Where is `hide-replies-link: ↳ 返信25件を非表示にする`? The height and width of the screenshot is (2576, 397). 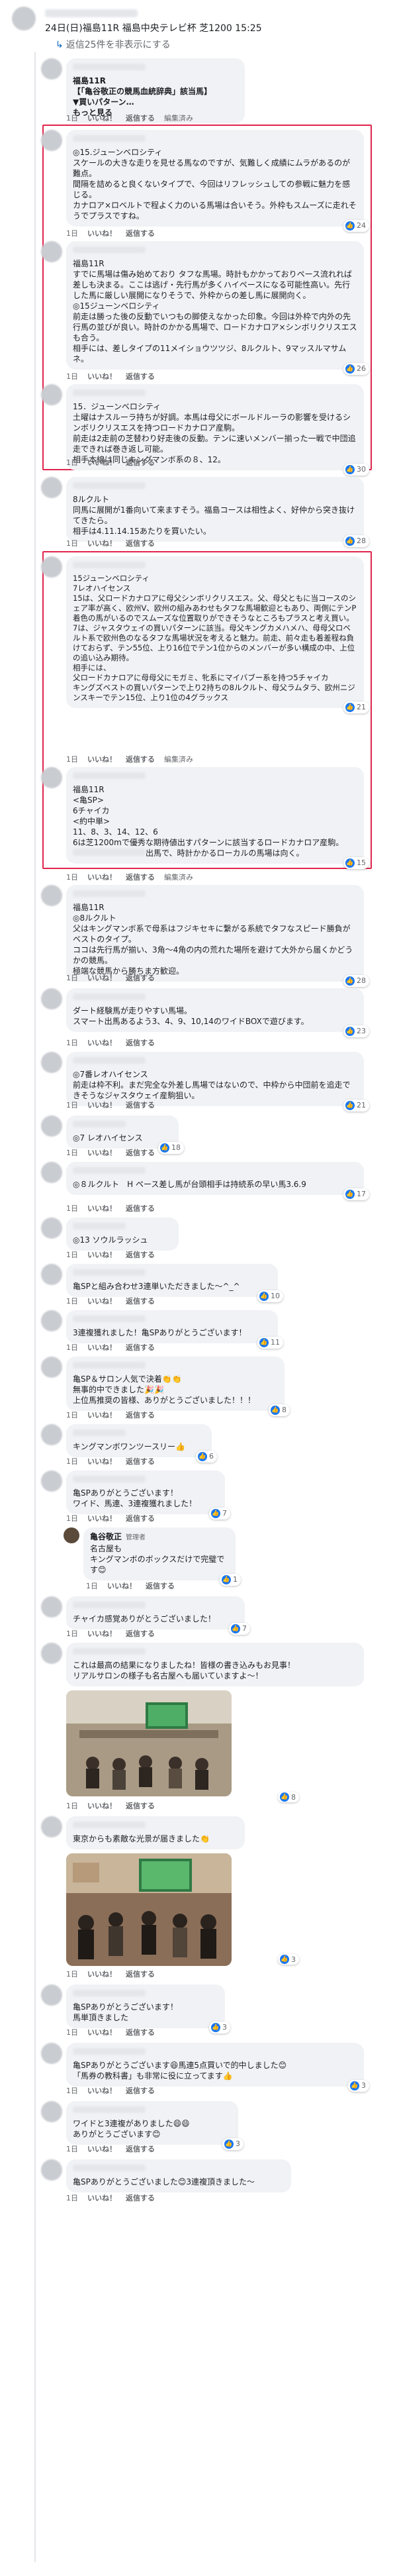
hide-replies-link: ↳ 返信25件を非表示にする is located at coordinates (113, 44).